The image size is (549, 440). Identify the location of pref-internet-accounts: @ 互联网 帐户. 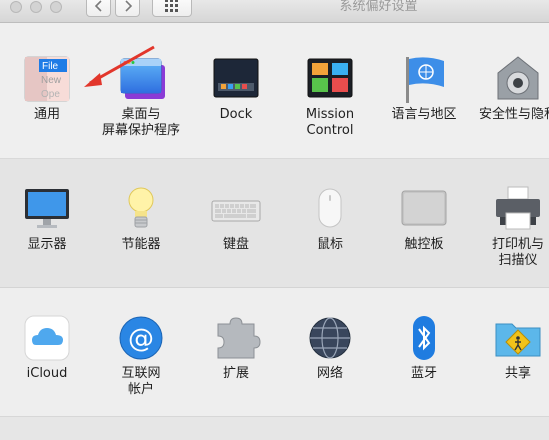
(141, 355).